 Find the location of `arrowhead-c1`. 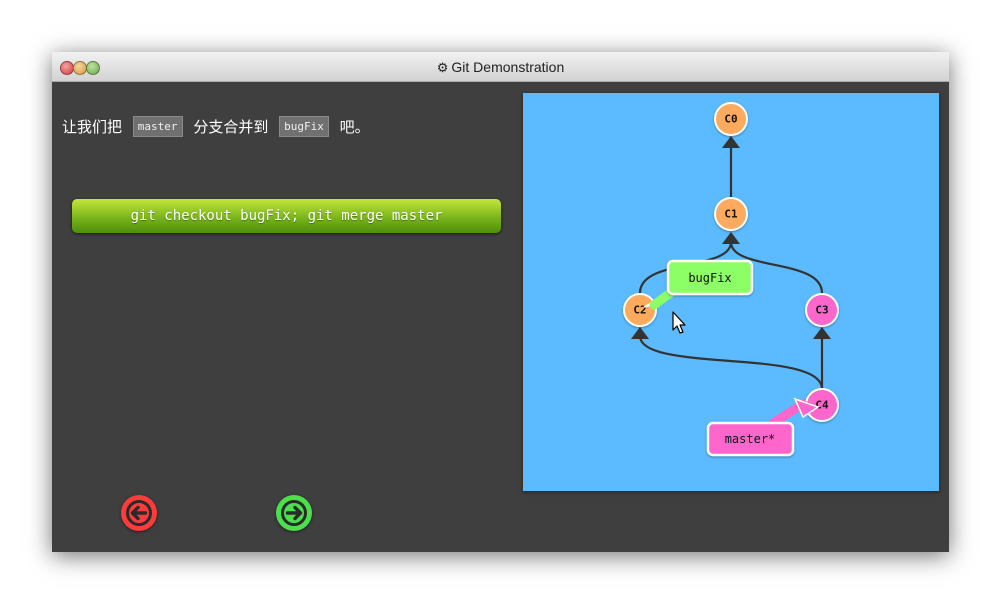

arrowhead-c1 is located at coordinates (731, 238).